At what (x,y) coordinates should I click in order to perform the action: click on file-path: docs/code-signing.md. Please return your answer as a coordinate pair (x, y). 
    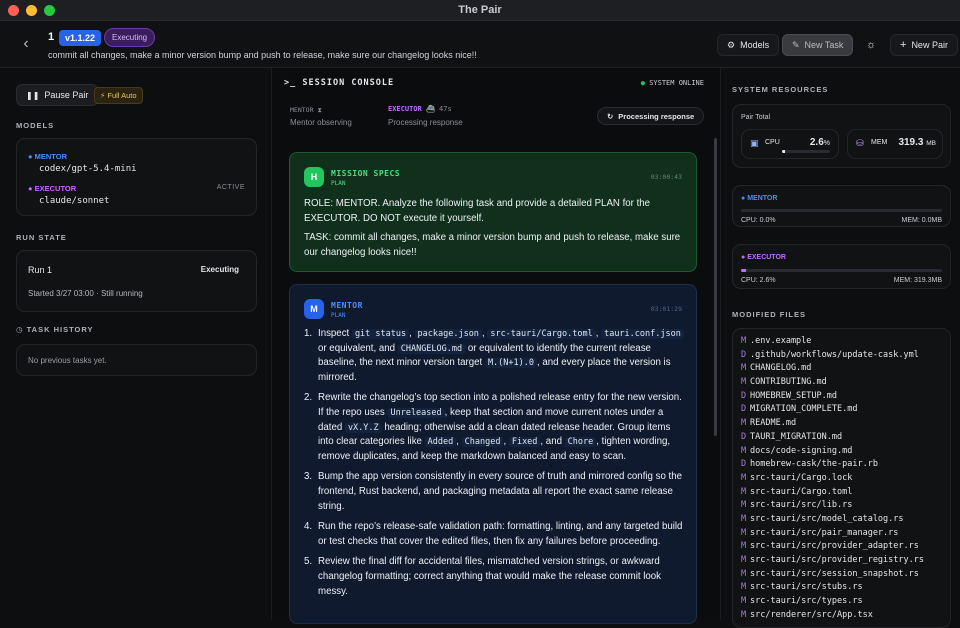
    Looking at the image, I should click on (801, 450).